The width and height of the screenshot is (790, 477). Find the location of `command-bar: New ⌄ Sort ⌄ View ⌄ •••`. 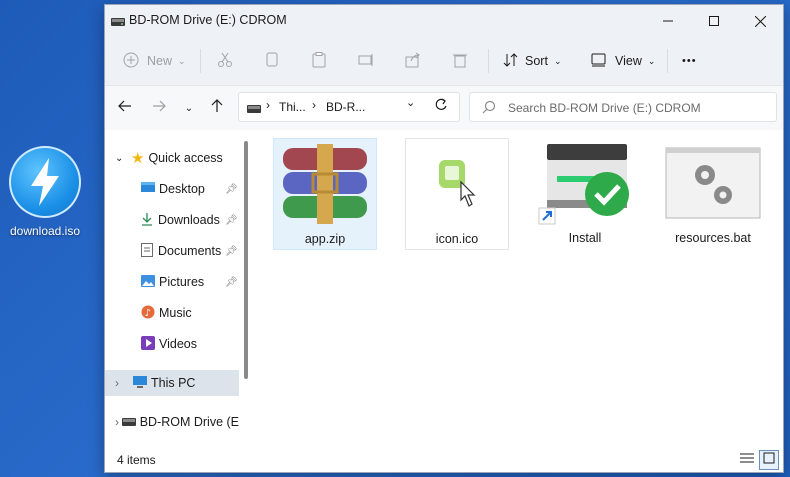

command-bar: New ⌄ Sort ⌄ View ⌄ ••• is located at coordinates (444, 61).